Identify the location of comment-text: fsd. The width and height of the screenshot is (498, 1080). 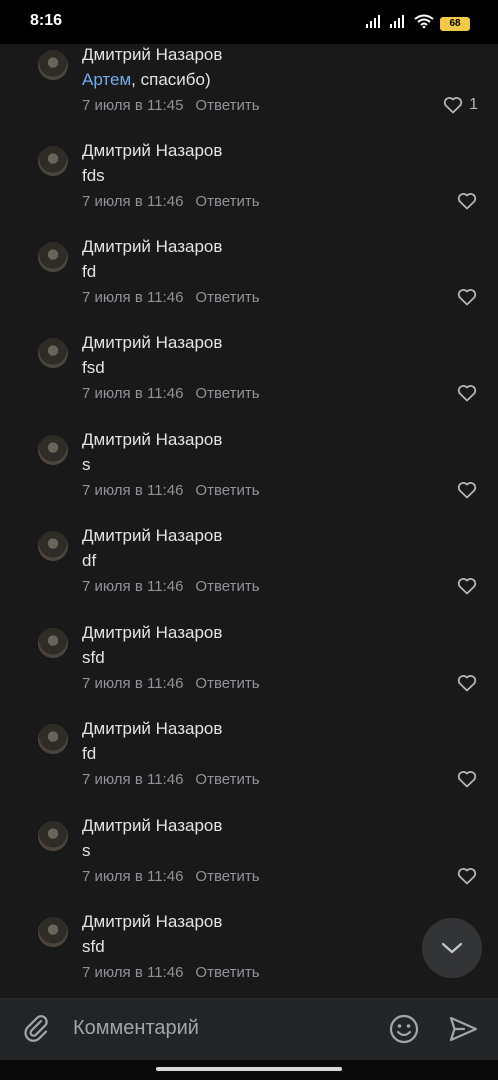
(93, 367).